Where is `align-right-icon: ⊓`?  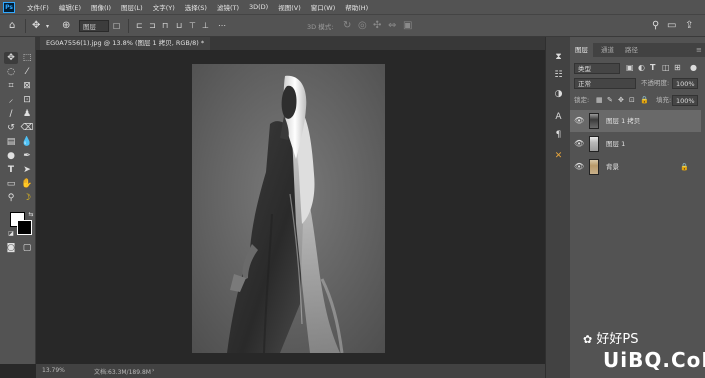 align-right-icon: ⊓ is located at coordinates (165, 26).